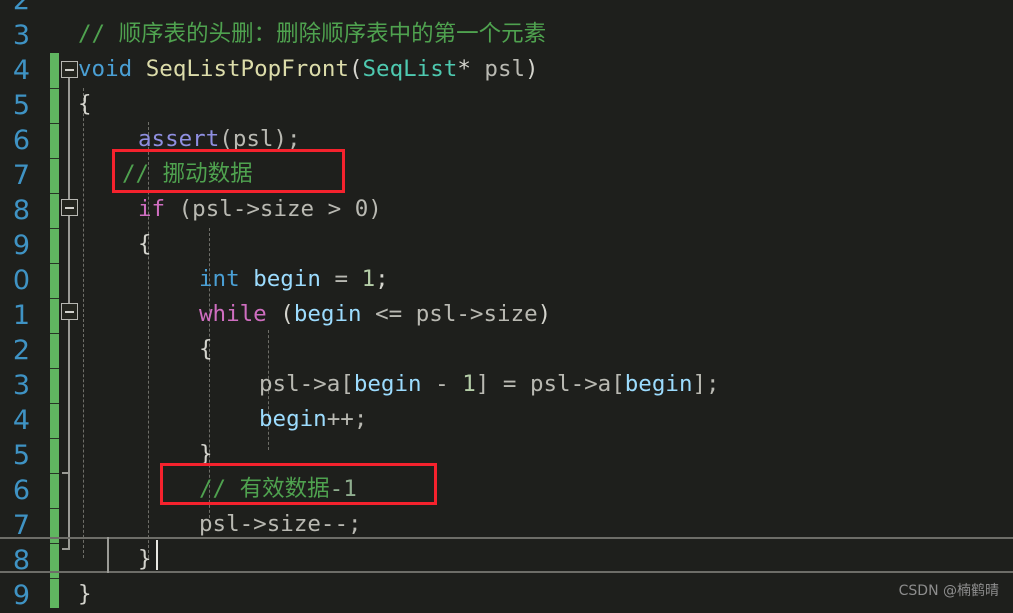  I want to click on macro-assert: assert, so click(179, 139).